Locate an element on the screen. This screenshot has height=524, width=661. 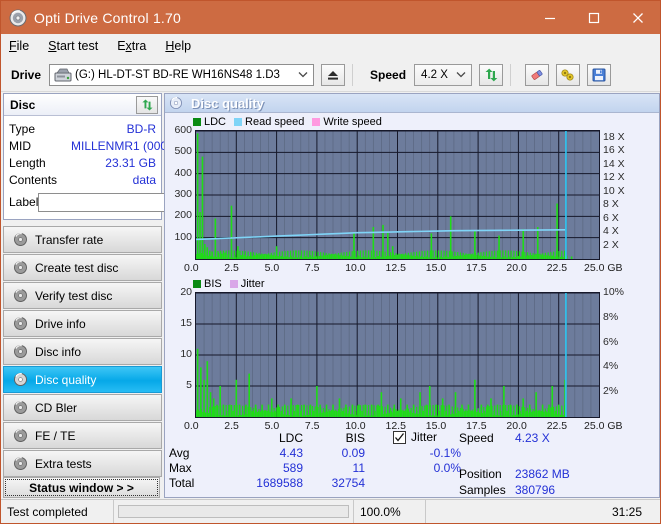
close-button is located at coordinates (638, 17).